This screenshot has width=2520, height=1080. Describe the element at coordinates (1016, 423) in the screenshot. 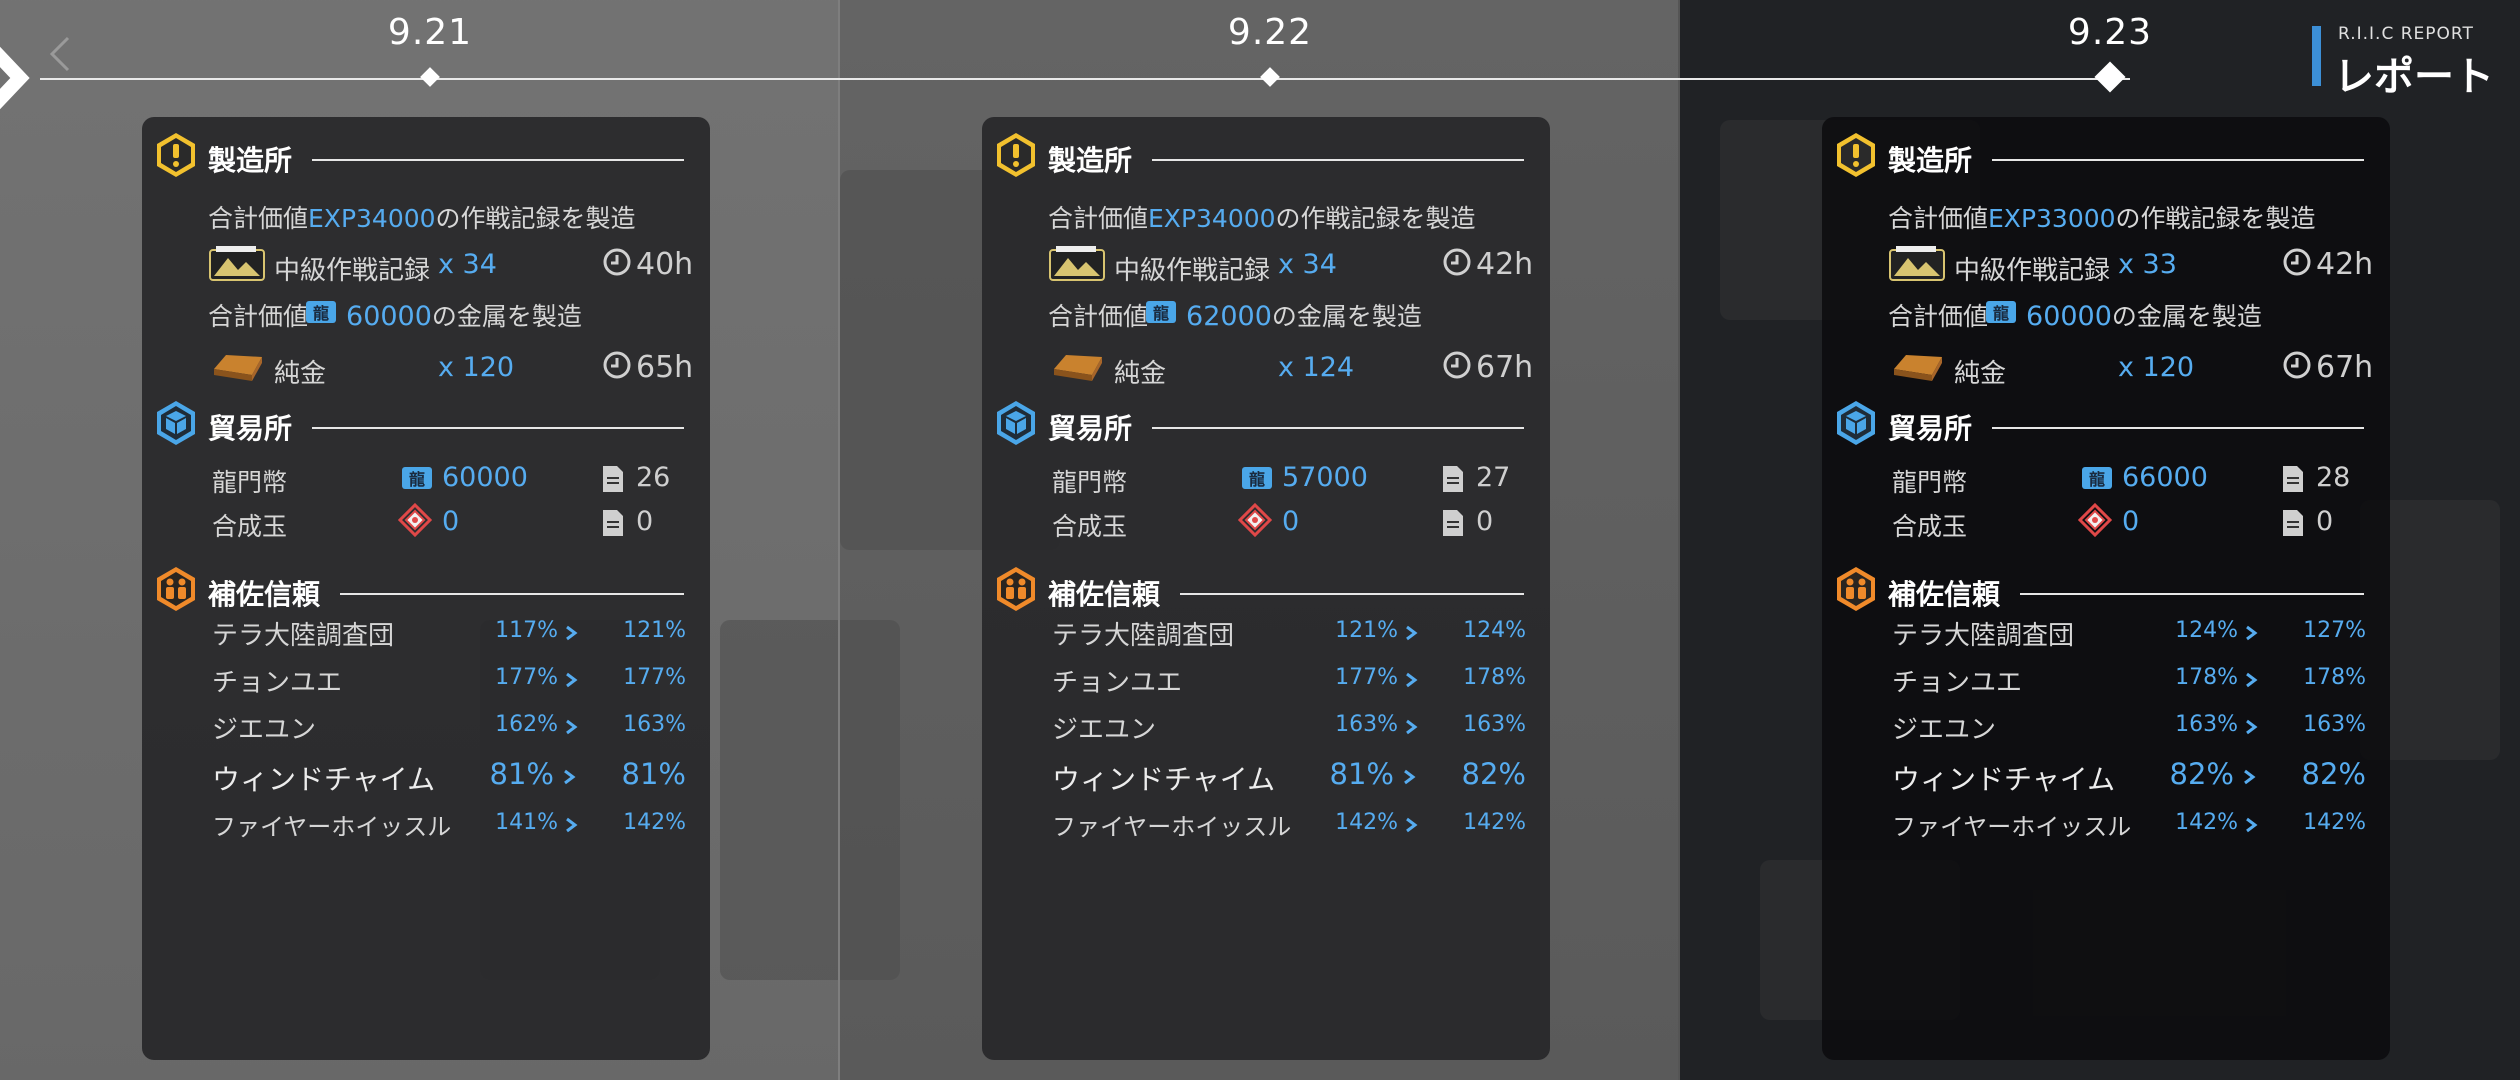

I see `trade-icon` at that location.